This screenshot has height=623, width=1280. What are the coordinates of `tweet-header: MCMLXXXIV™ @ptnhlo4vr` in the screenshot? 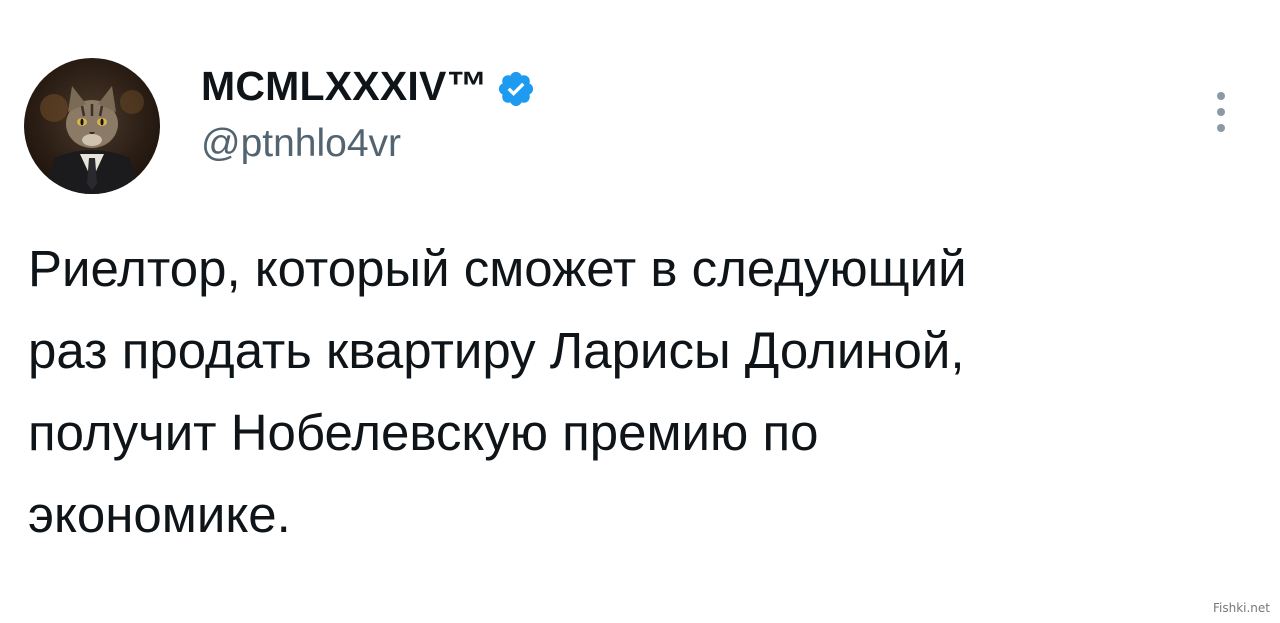 It's located at (368, 110).